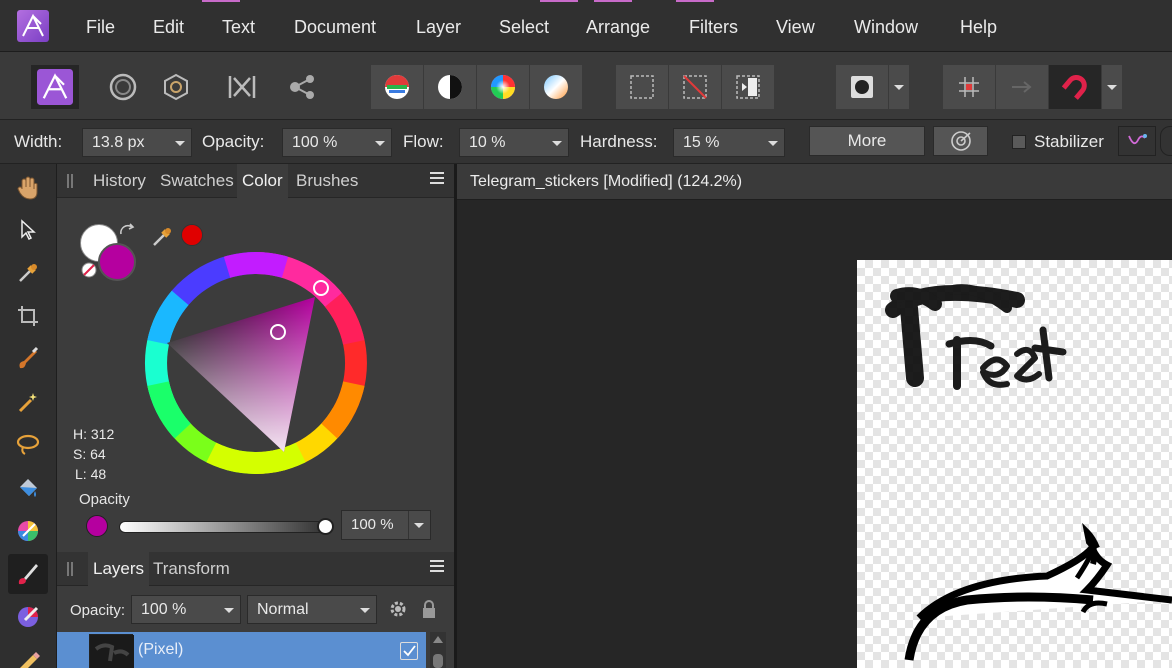 This screenshot has width=1172, height=668. I want to click on tone-mapping-persona-button, so click(242, 87).